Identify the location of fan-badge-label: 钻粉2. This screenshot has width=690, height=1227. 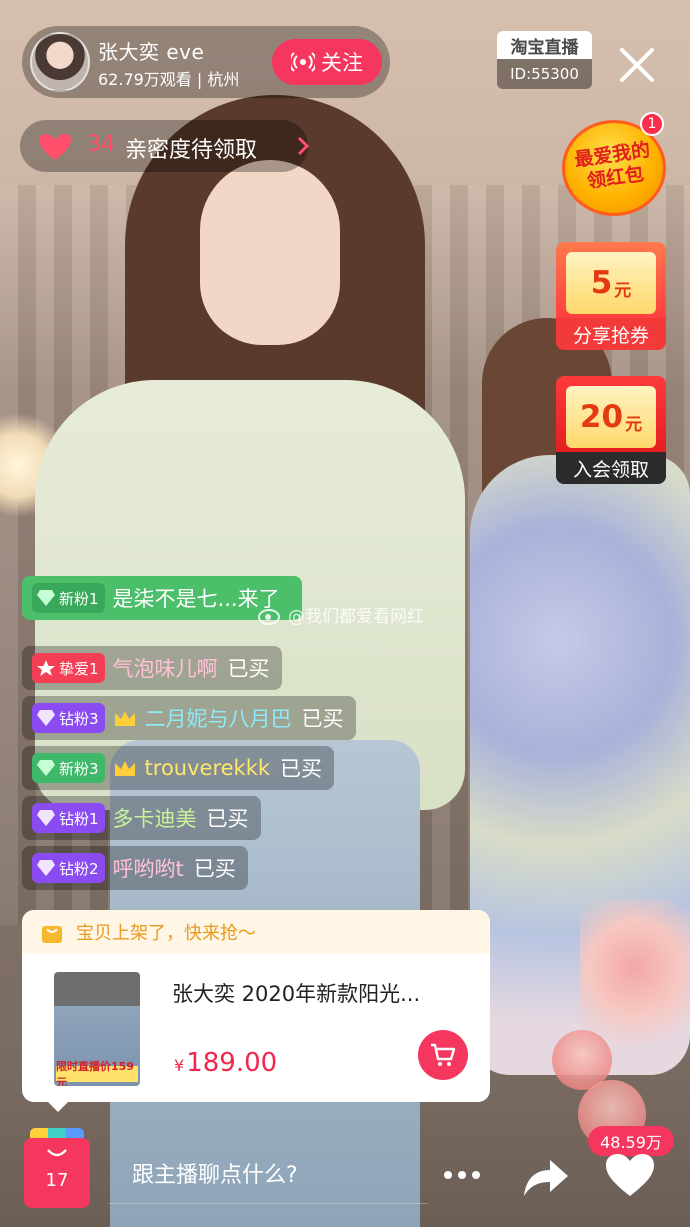
(79, 868).